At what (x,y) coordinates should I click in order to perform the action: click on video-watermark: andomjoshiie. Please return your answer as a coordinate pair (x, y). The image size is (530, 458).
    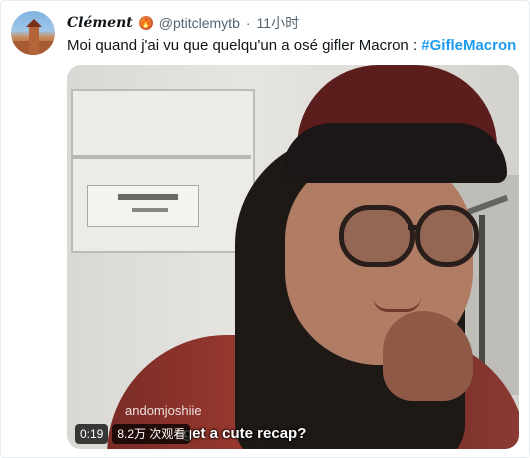
    Looking at the image, I should click on (163, 410).